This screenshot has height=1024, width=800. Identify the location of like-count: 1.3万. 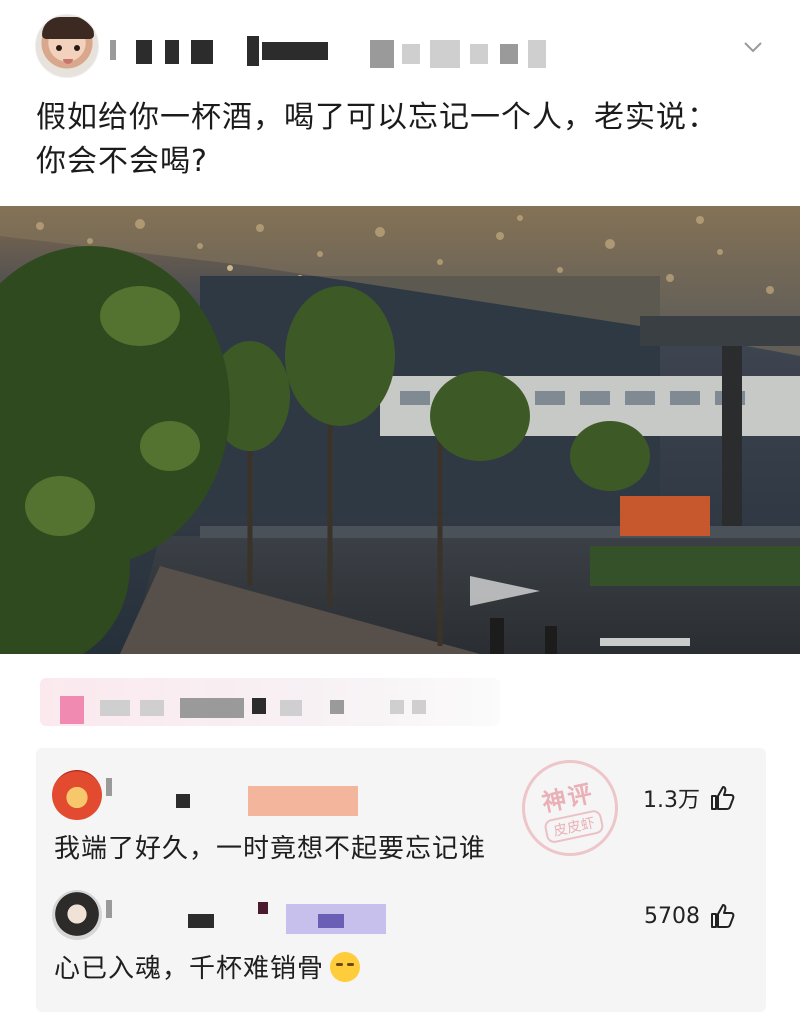
(671, 800).